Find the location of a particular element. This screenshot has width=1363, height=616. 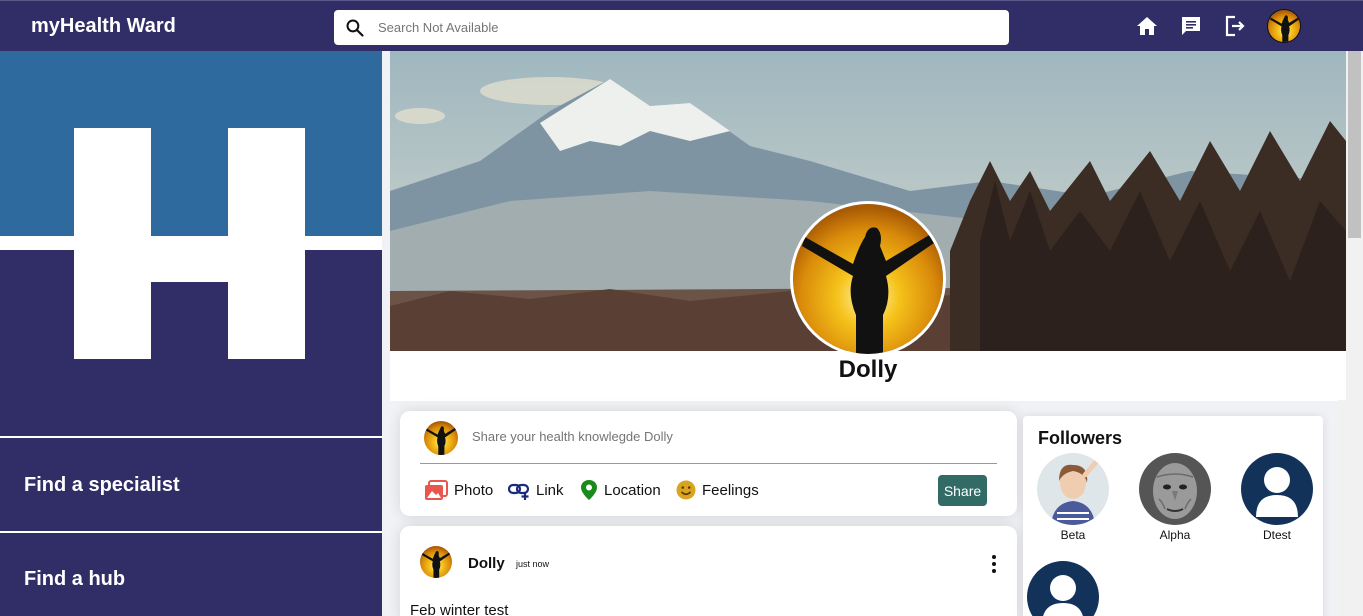

home-icon is located at coordinates (1147, 26).